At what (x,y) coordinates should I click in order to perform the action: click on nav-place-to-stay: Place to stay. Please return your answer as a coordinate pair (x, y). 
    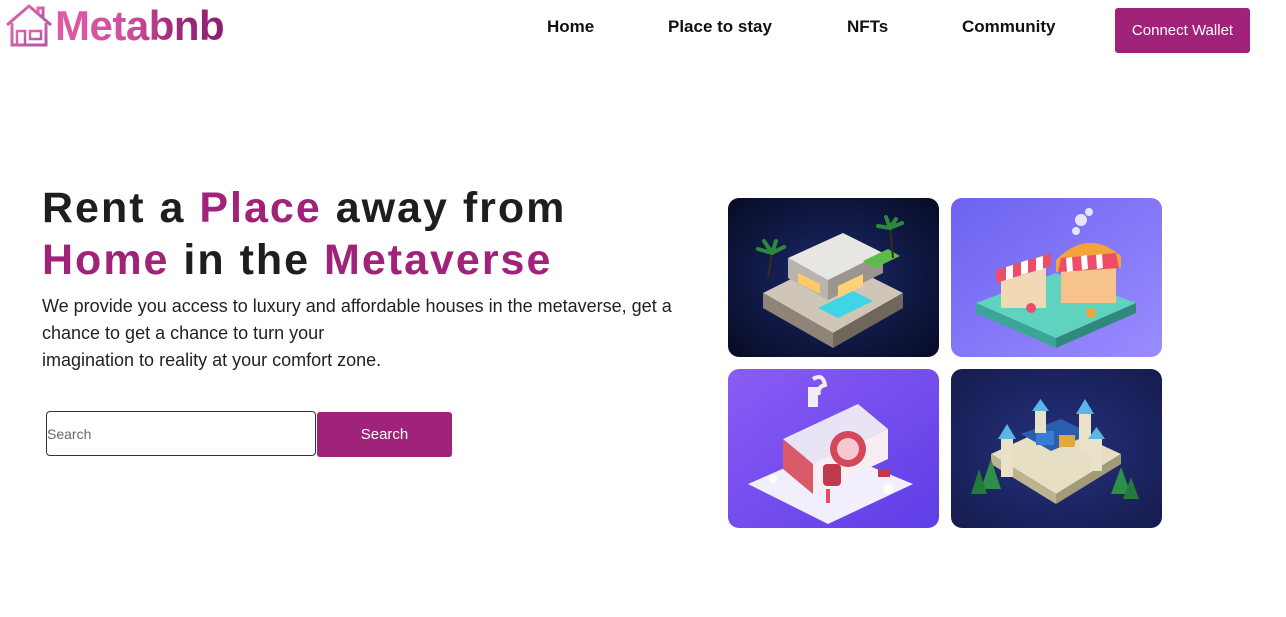
    Looking at the image, I should click on (720, 27).